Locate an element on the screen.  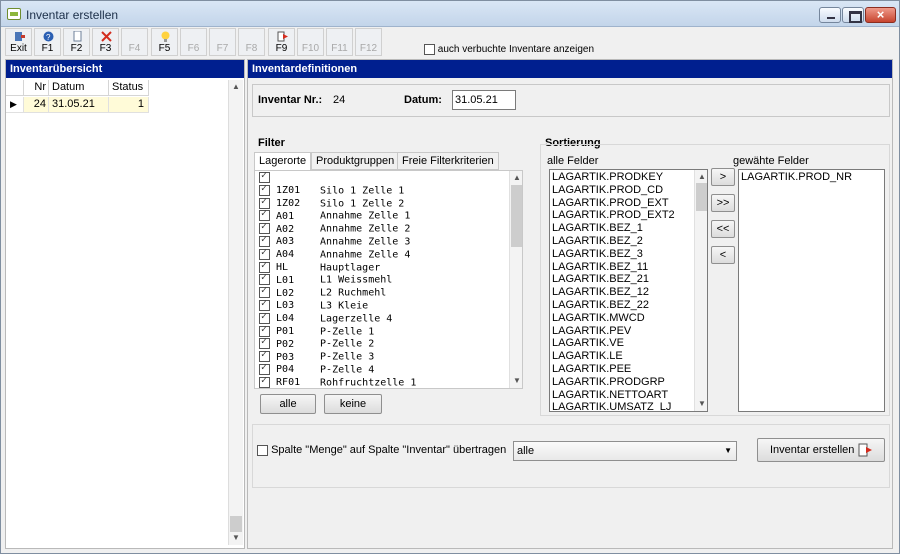
list-item: LAGARTIK.PROD_EXT2 is located at coordinates (622, 215).